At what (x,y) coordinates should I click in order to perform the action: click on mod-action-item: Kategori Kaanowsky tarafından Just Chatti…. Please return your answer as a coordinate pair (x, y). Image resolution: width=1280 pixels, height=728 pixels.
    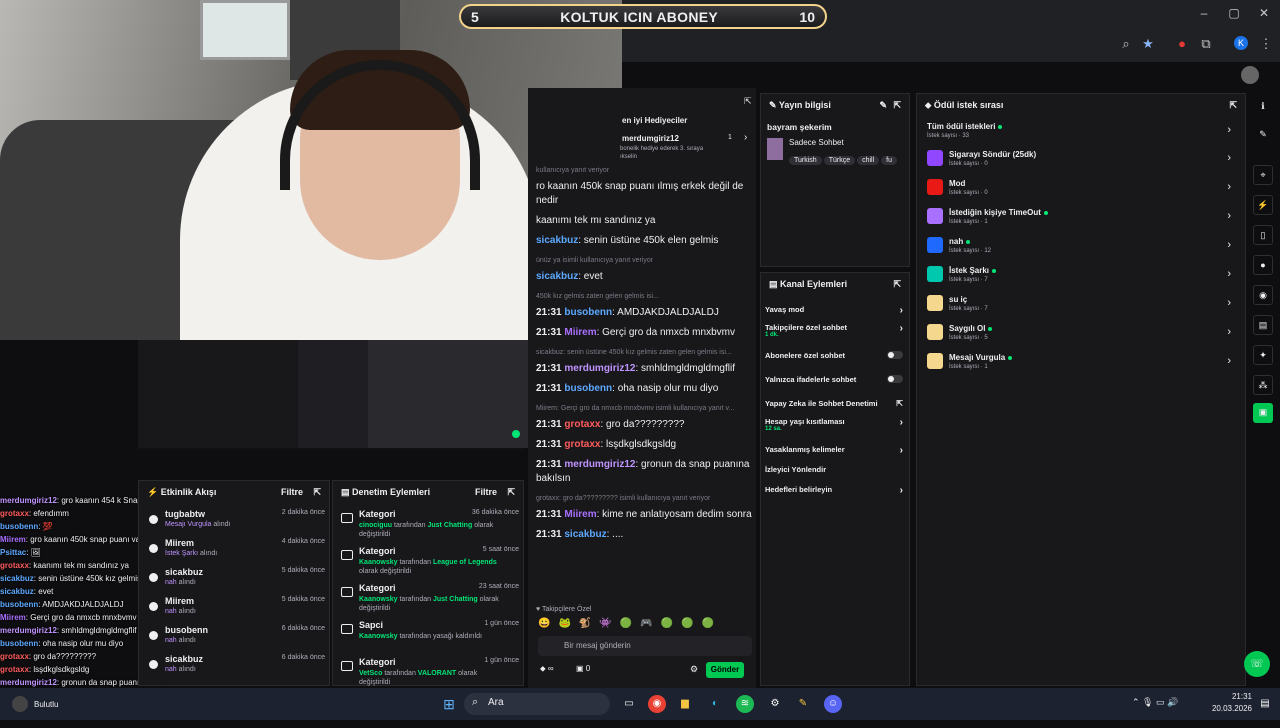
    Looking at the image, I should click on (430, 600).